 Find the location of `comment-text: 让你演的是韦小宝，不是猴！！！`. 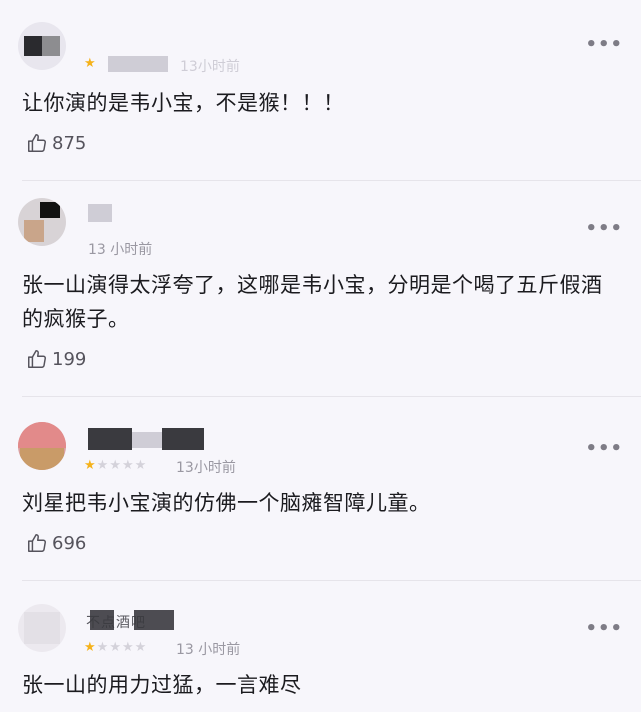

comment-text: 让你演的是韦小宝，不是猴！！！ is located at coordinates (183, 103).